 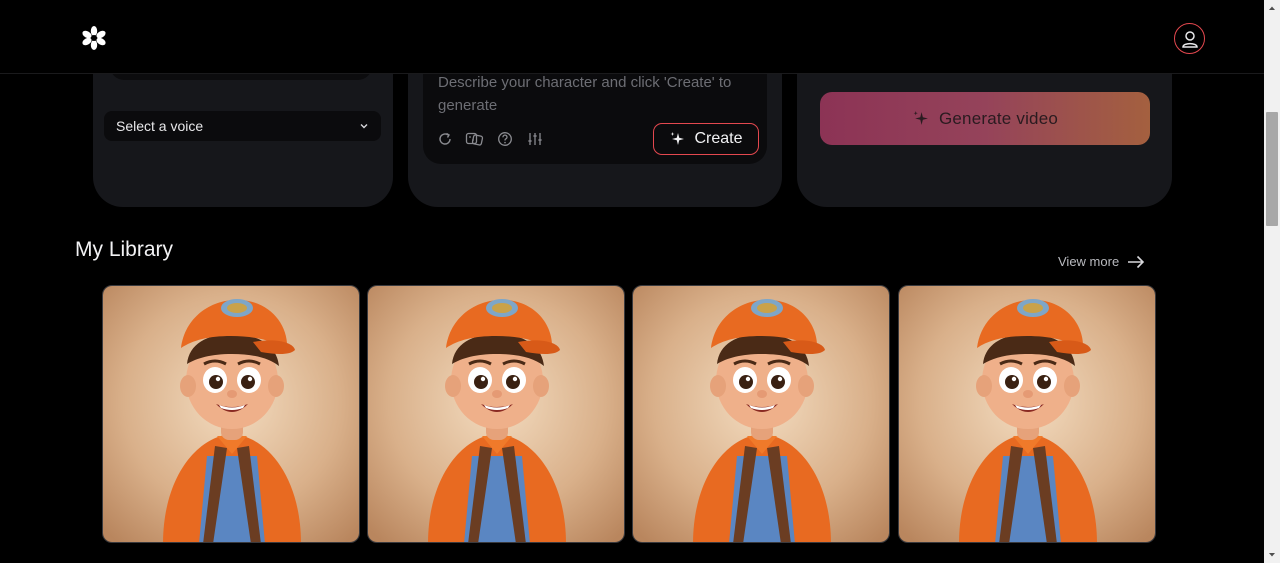 What do you see at coordinates (1272, 169) in the screenshot?
I see `scrollbar-thumb` at bounding box center [1272, 169].